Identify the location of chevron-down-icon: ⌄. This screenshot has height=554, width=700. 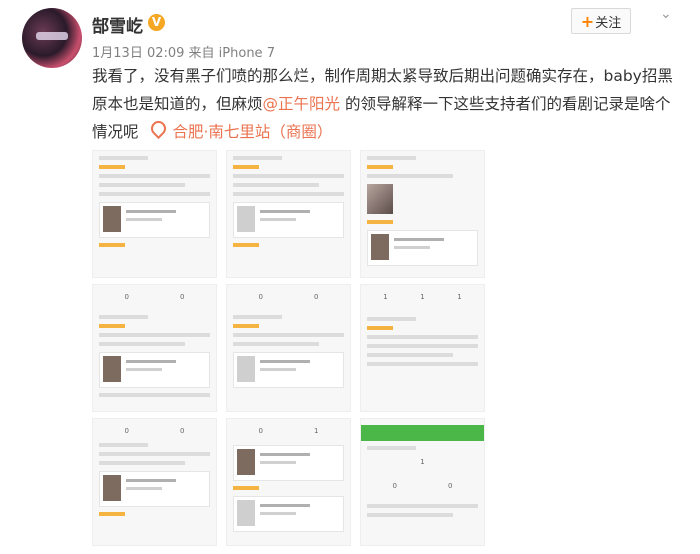
(666, 14).